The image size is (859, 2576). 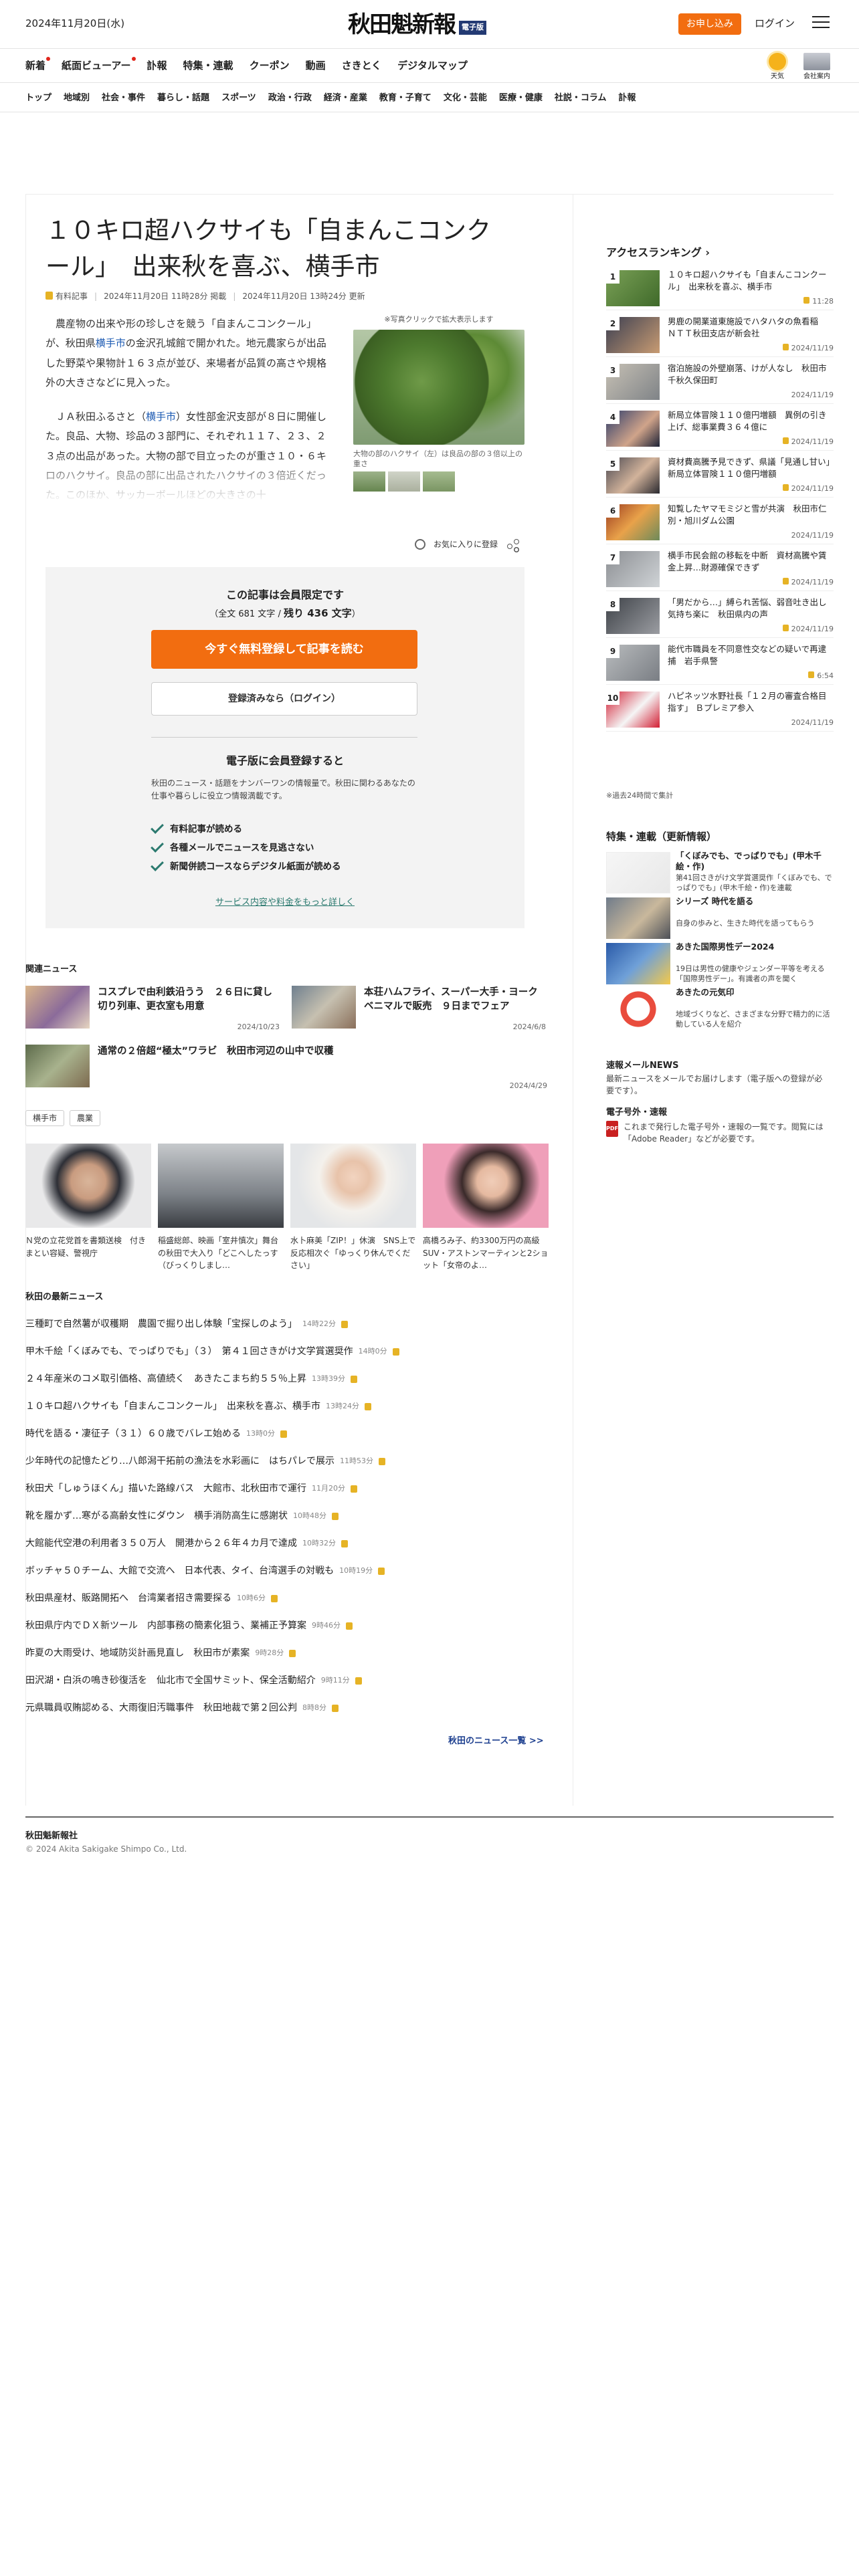 What do you see at coordinates (709, 24) in the screenshot?
I see `apply-button: お申し込み` at bounding box center [709, 24].